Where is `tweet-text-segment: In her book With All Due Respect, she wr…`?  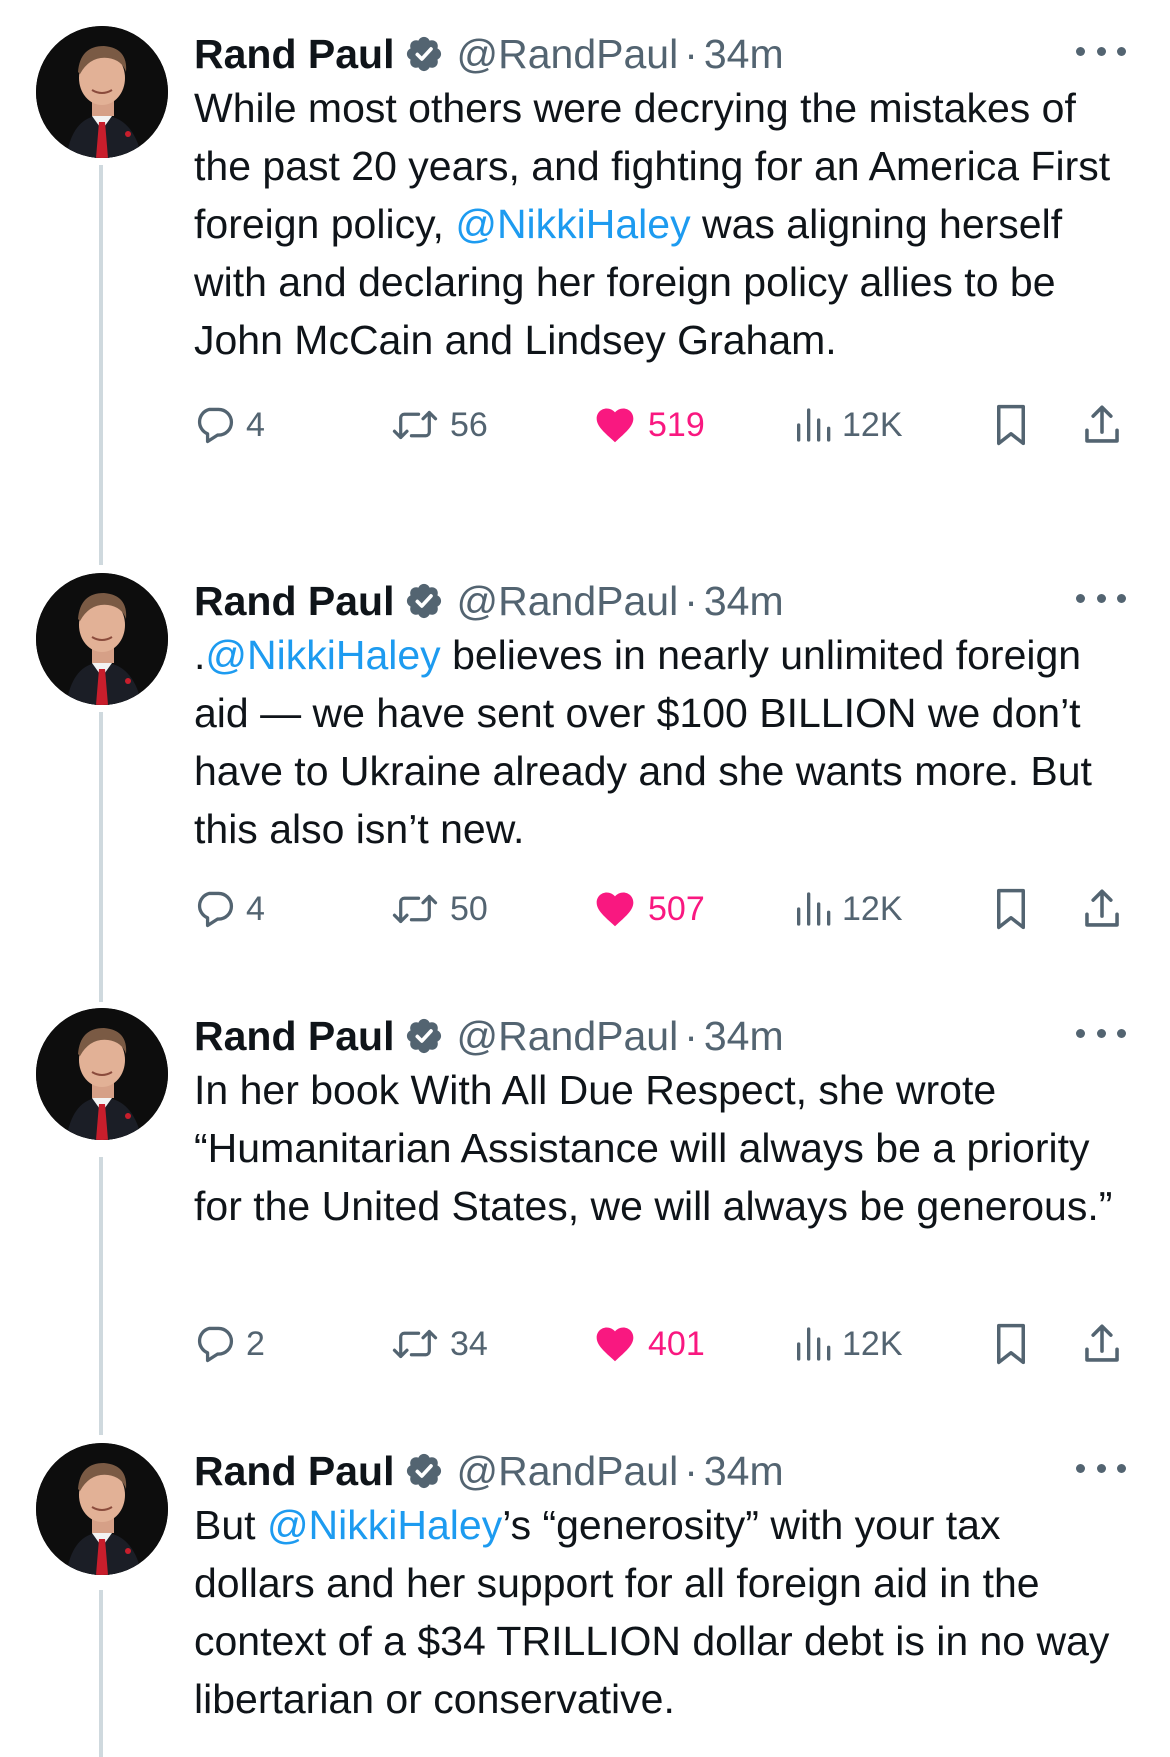
tweet-text-segment: In her book With All Due Respect, she wr… is located at coordinates (653, 1148).